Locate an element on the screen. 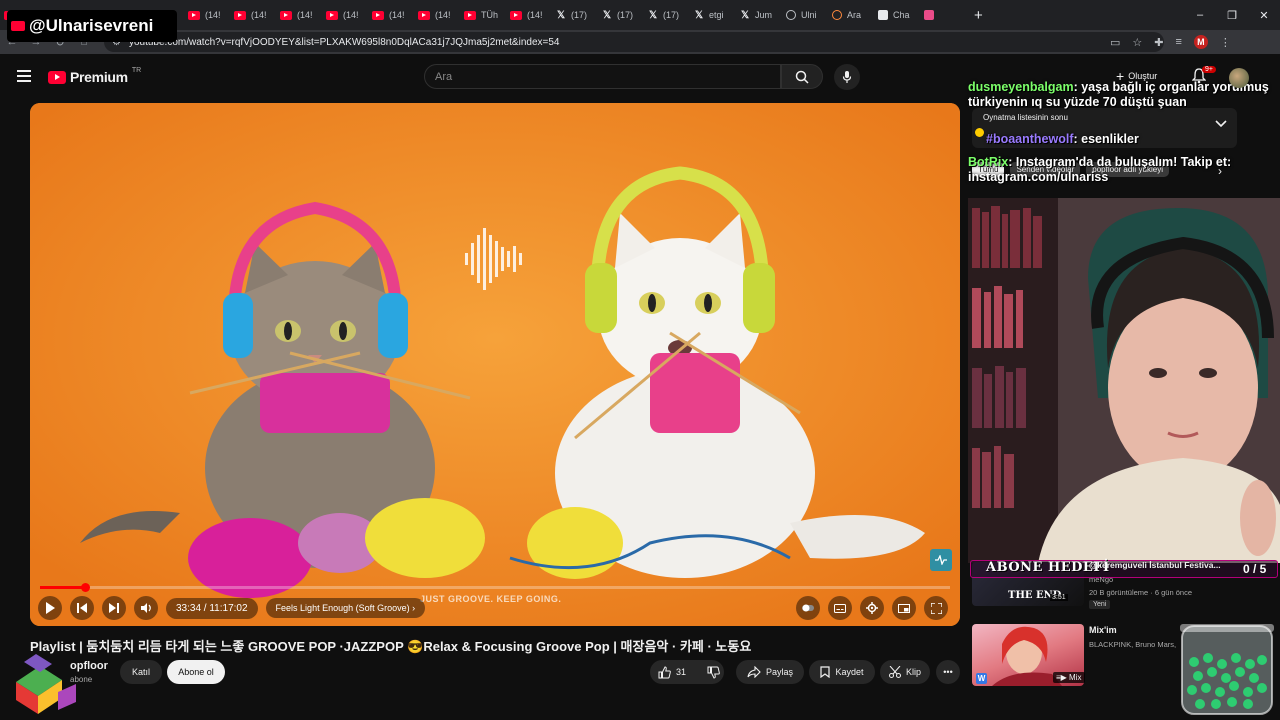  miniplayer-icon is located at coordinates (904, 608).